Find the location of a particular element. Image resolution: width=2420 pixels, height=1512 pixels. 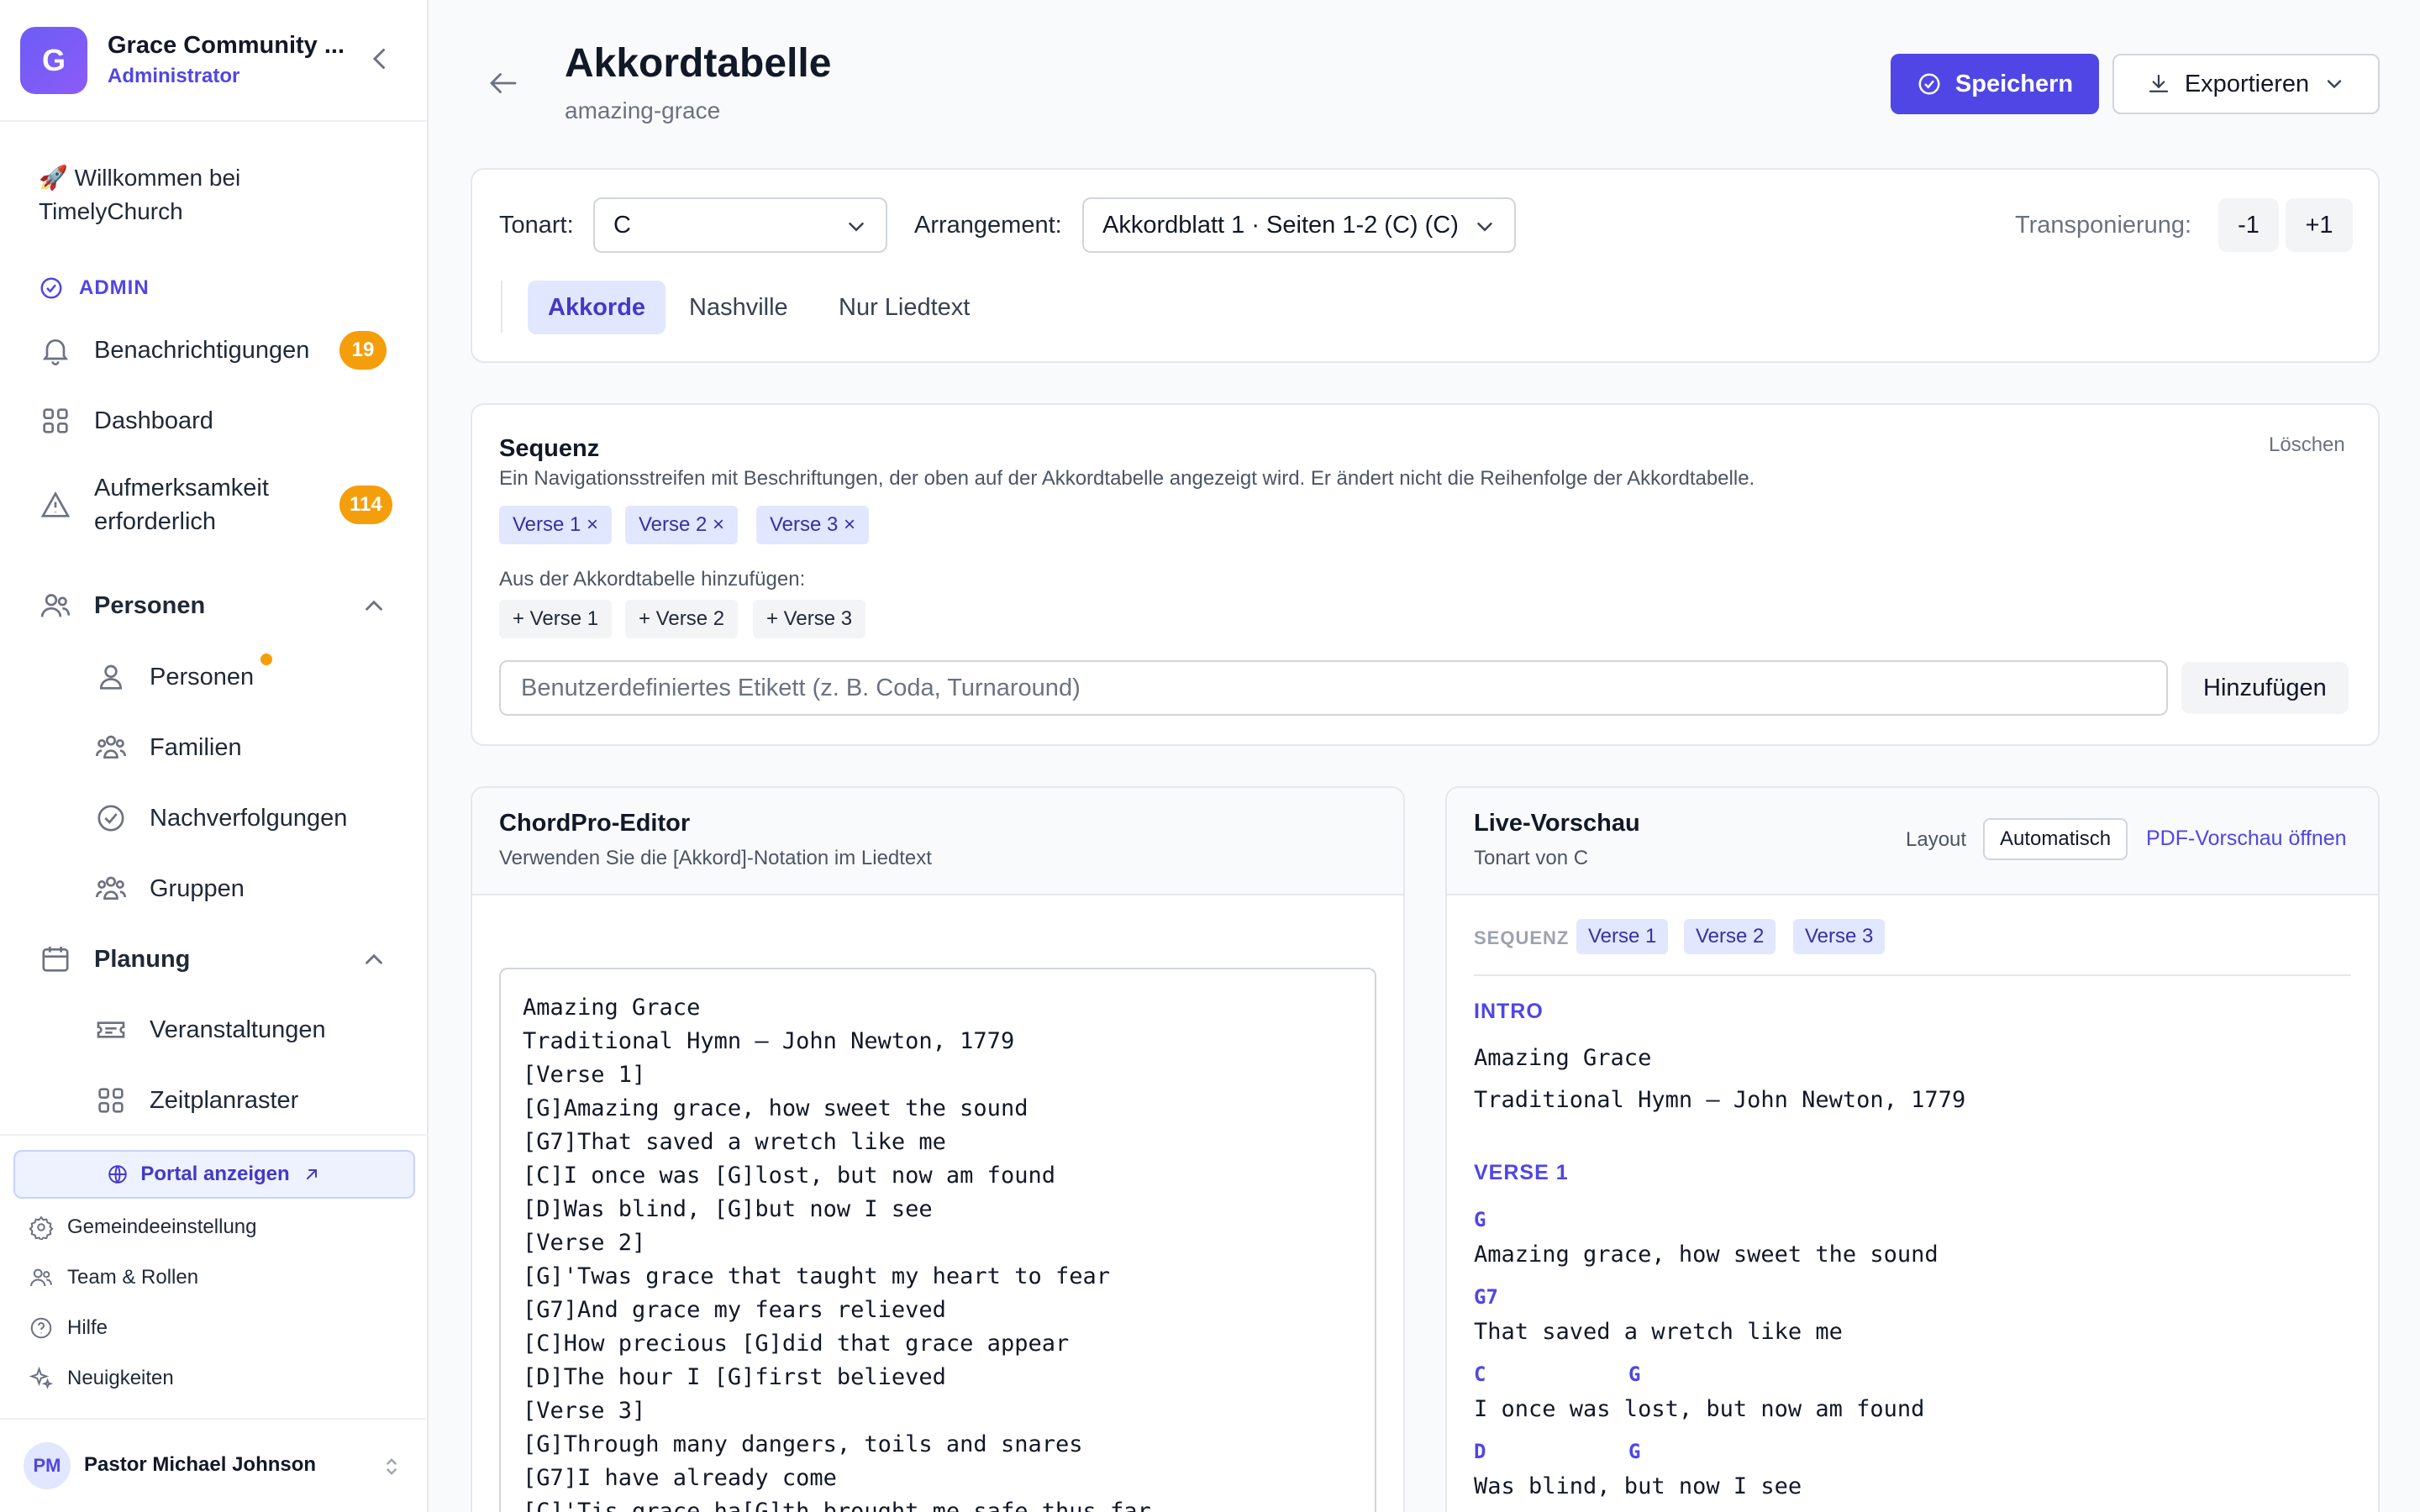

preview-sequence-chip: Verse 2 is located at coordinates (1730, 936).